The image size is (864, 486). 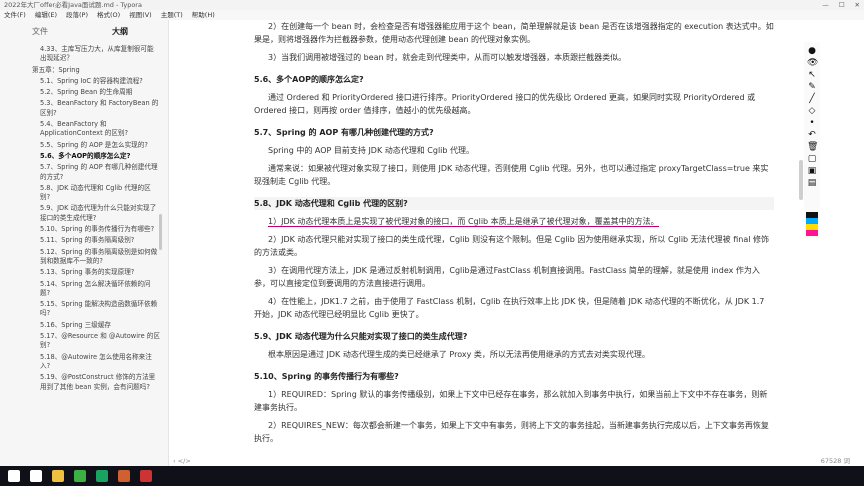 I want to click on menu-item: 文件(F), so click(x=15, y=15).